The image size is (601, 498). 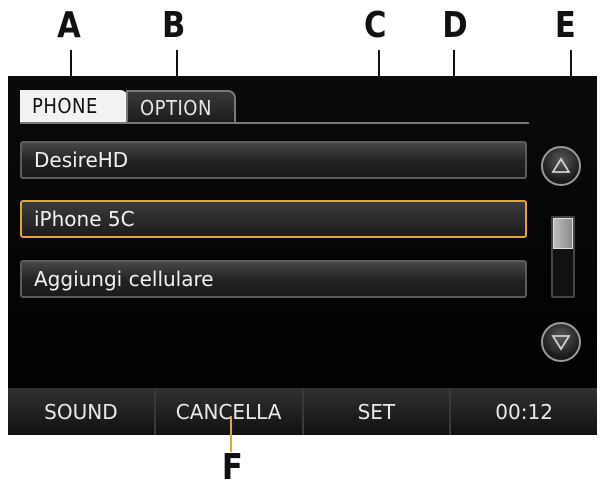 I want to click on scroll-down-button, so click(x=561, y=342).